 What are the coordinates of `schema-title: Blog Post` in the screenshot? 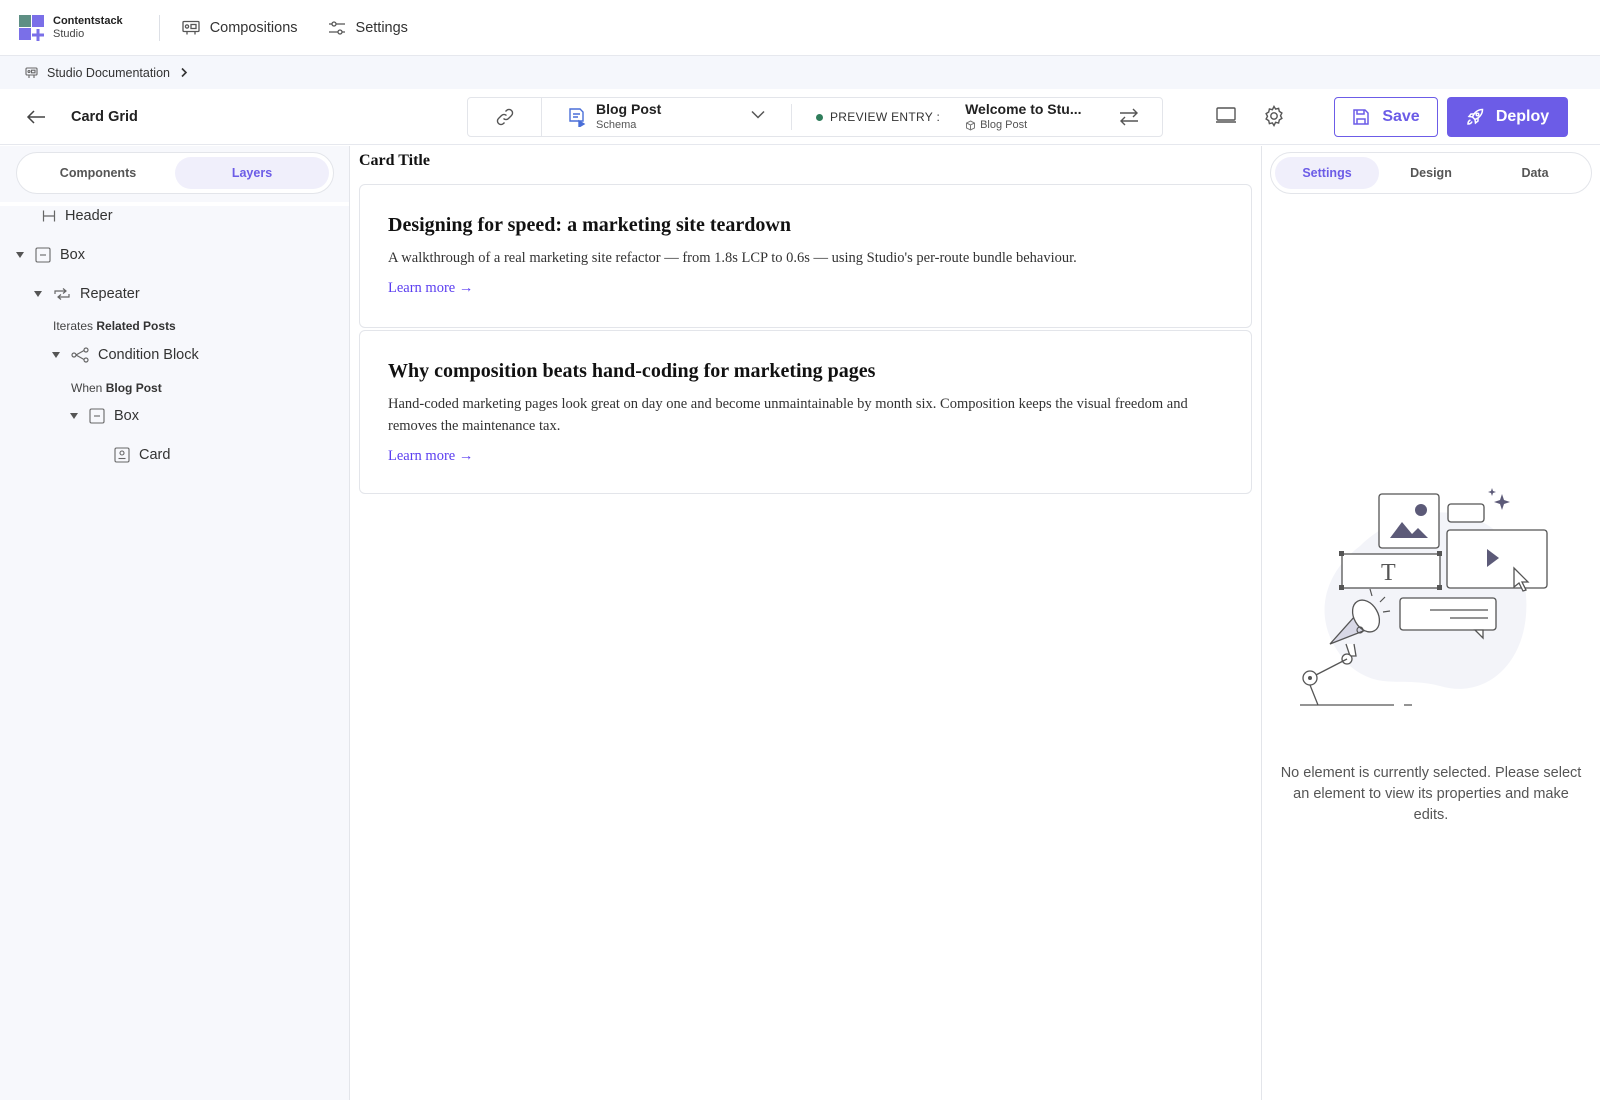 It's located at (629, 109).